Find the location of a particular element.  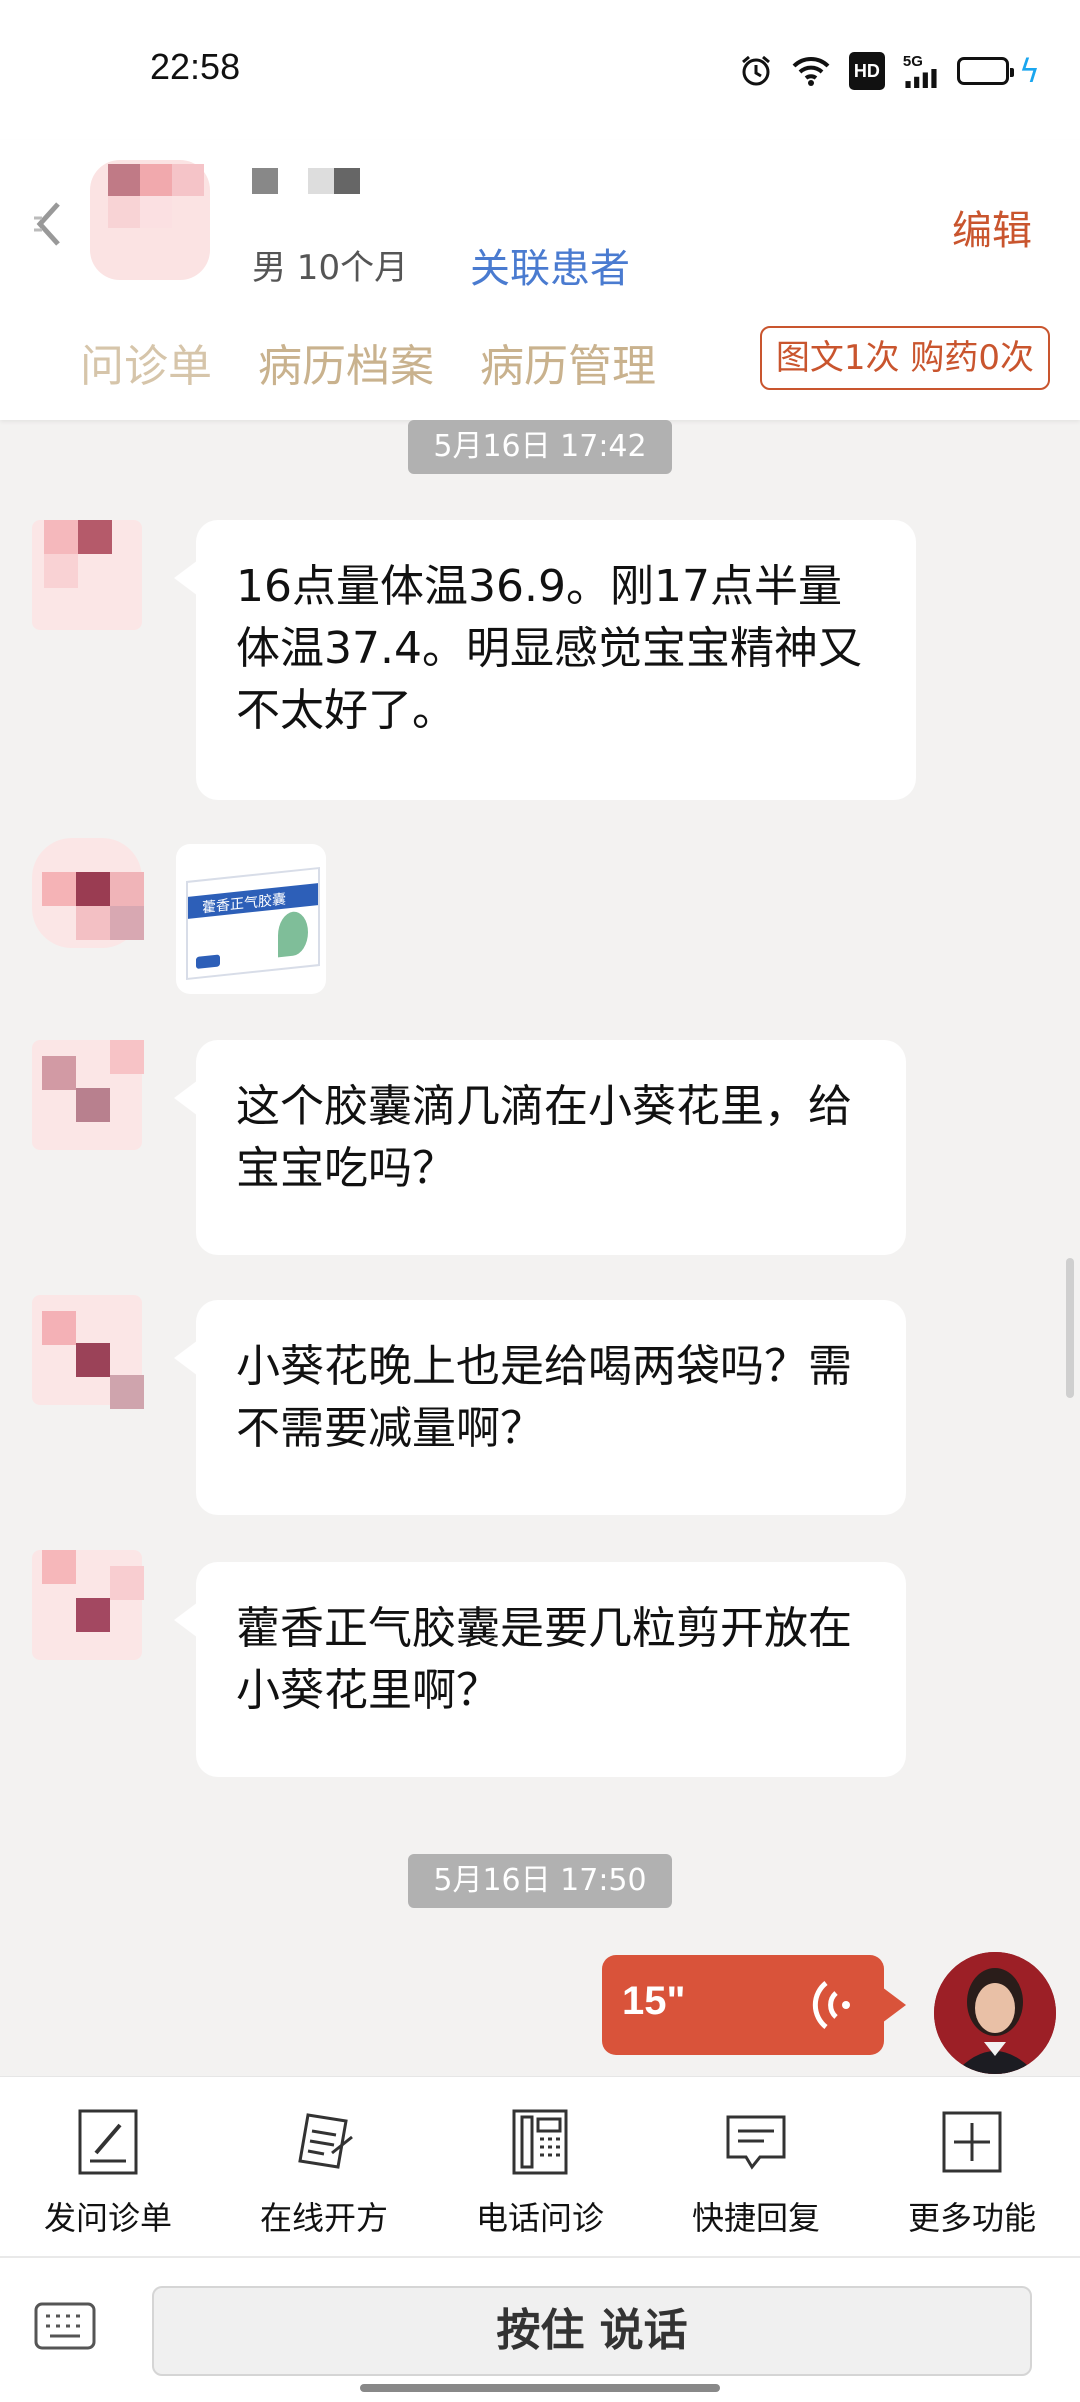

service-count-badge: 图文1次 购药0次 is located at coordinates (904, 358).